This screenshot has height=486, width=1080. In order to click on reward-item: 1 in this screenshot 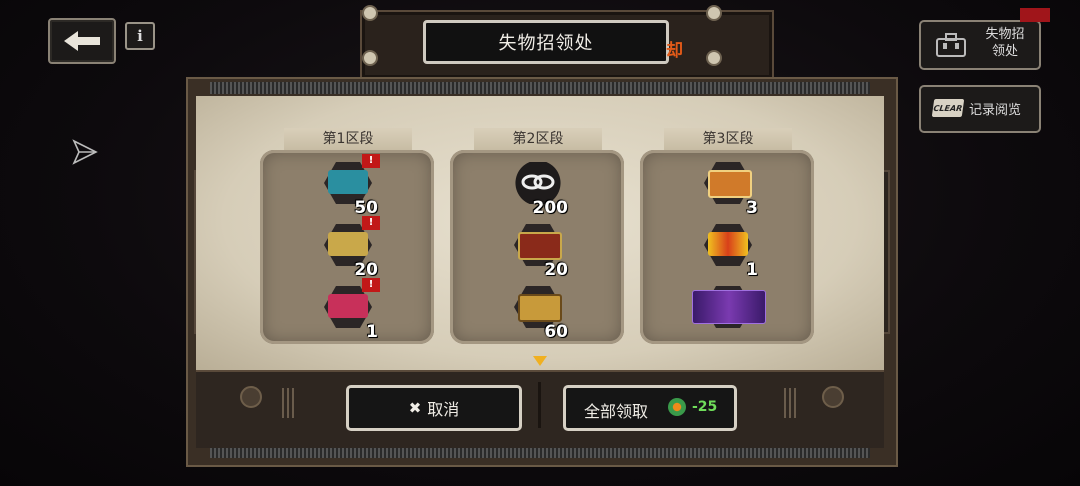, I will do `click(728, 251)`.